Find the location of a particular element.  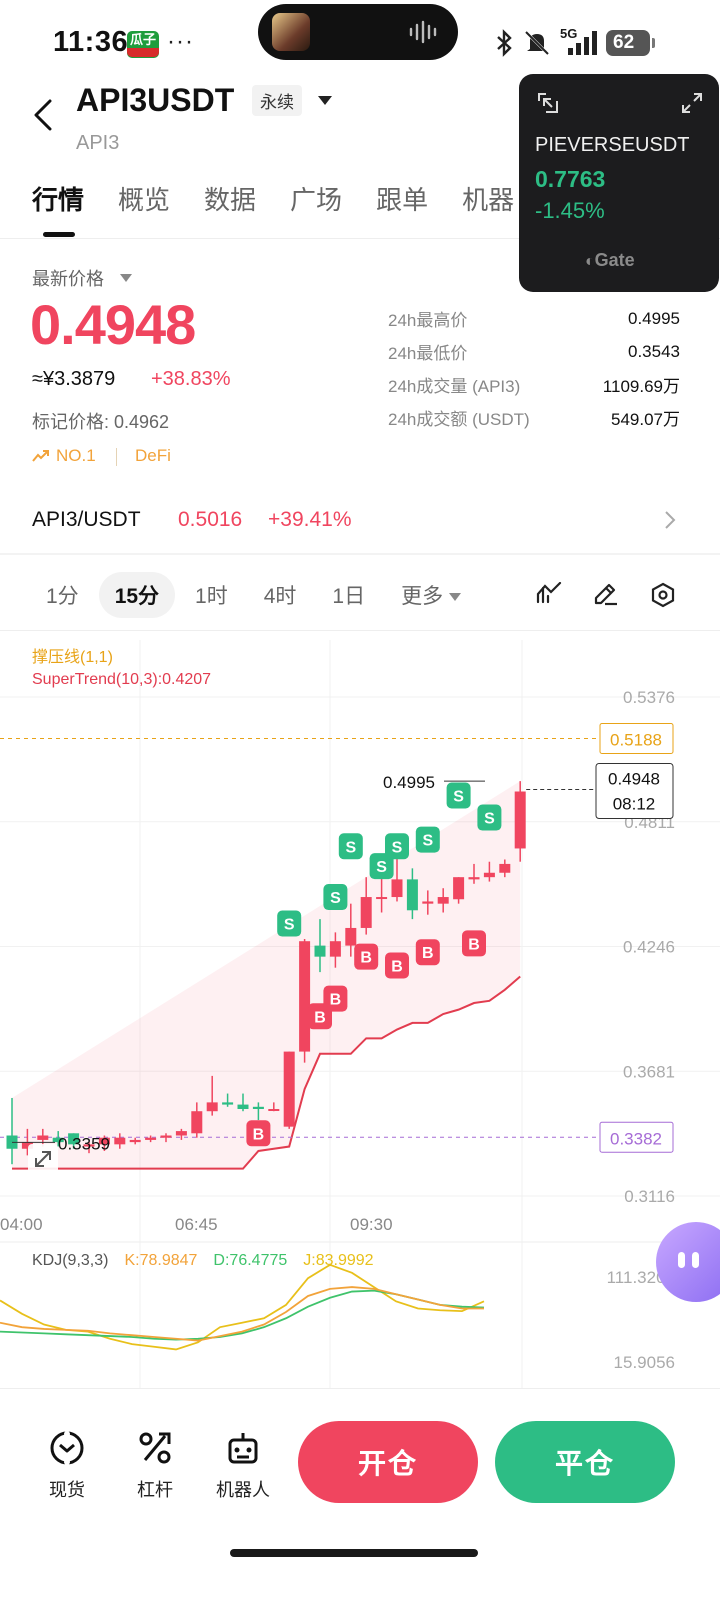

home-indicator is located at coordinates (354, 1553).